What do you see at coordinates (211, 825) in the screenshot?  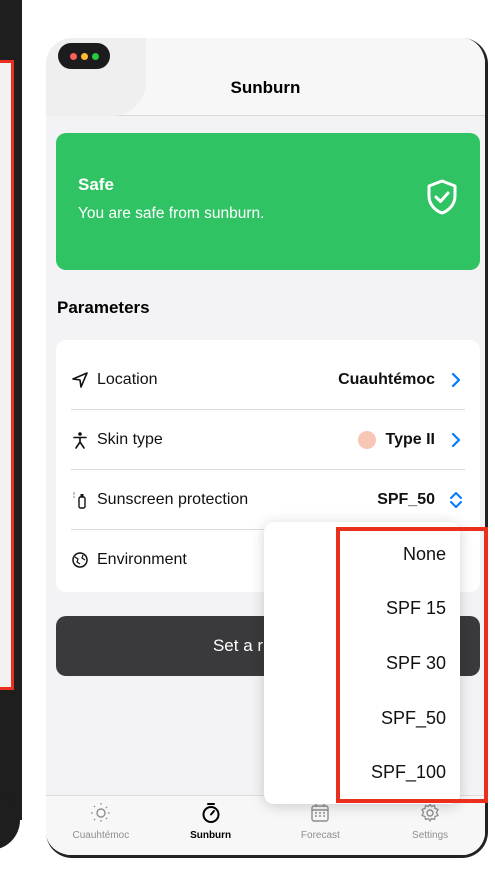 I see `tab-sunburn: Sunburn` at bounding box center [211, 825].